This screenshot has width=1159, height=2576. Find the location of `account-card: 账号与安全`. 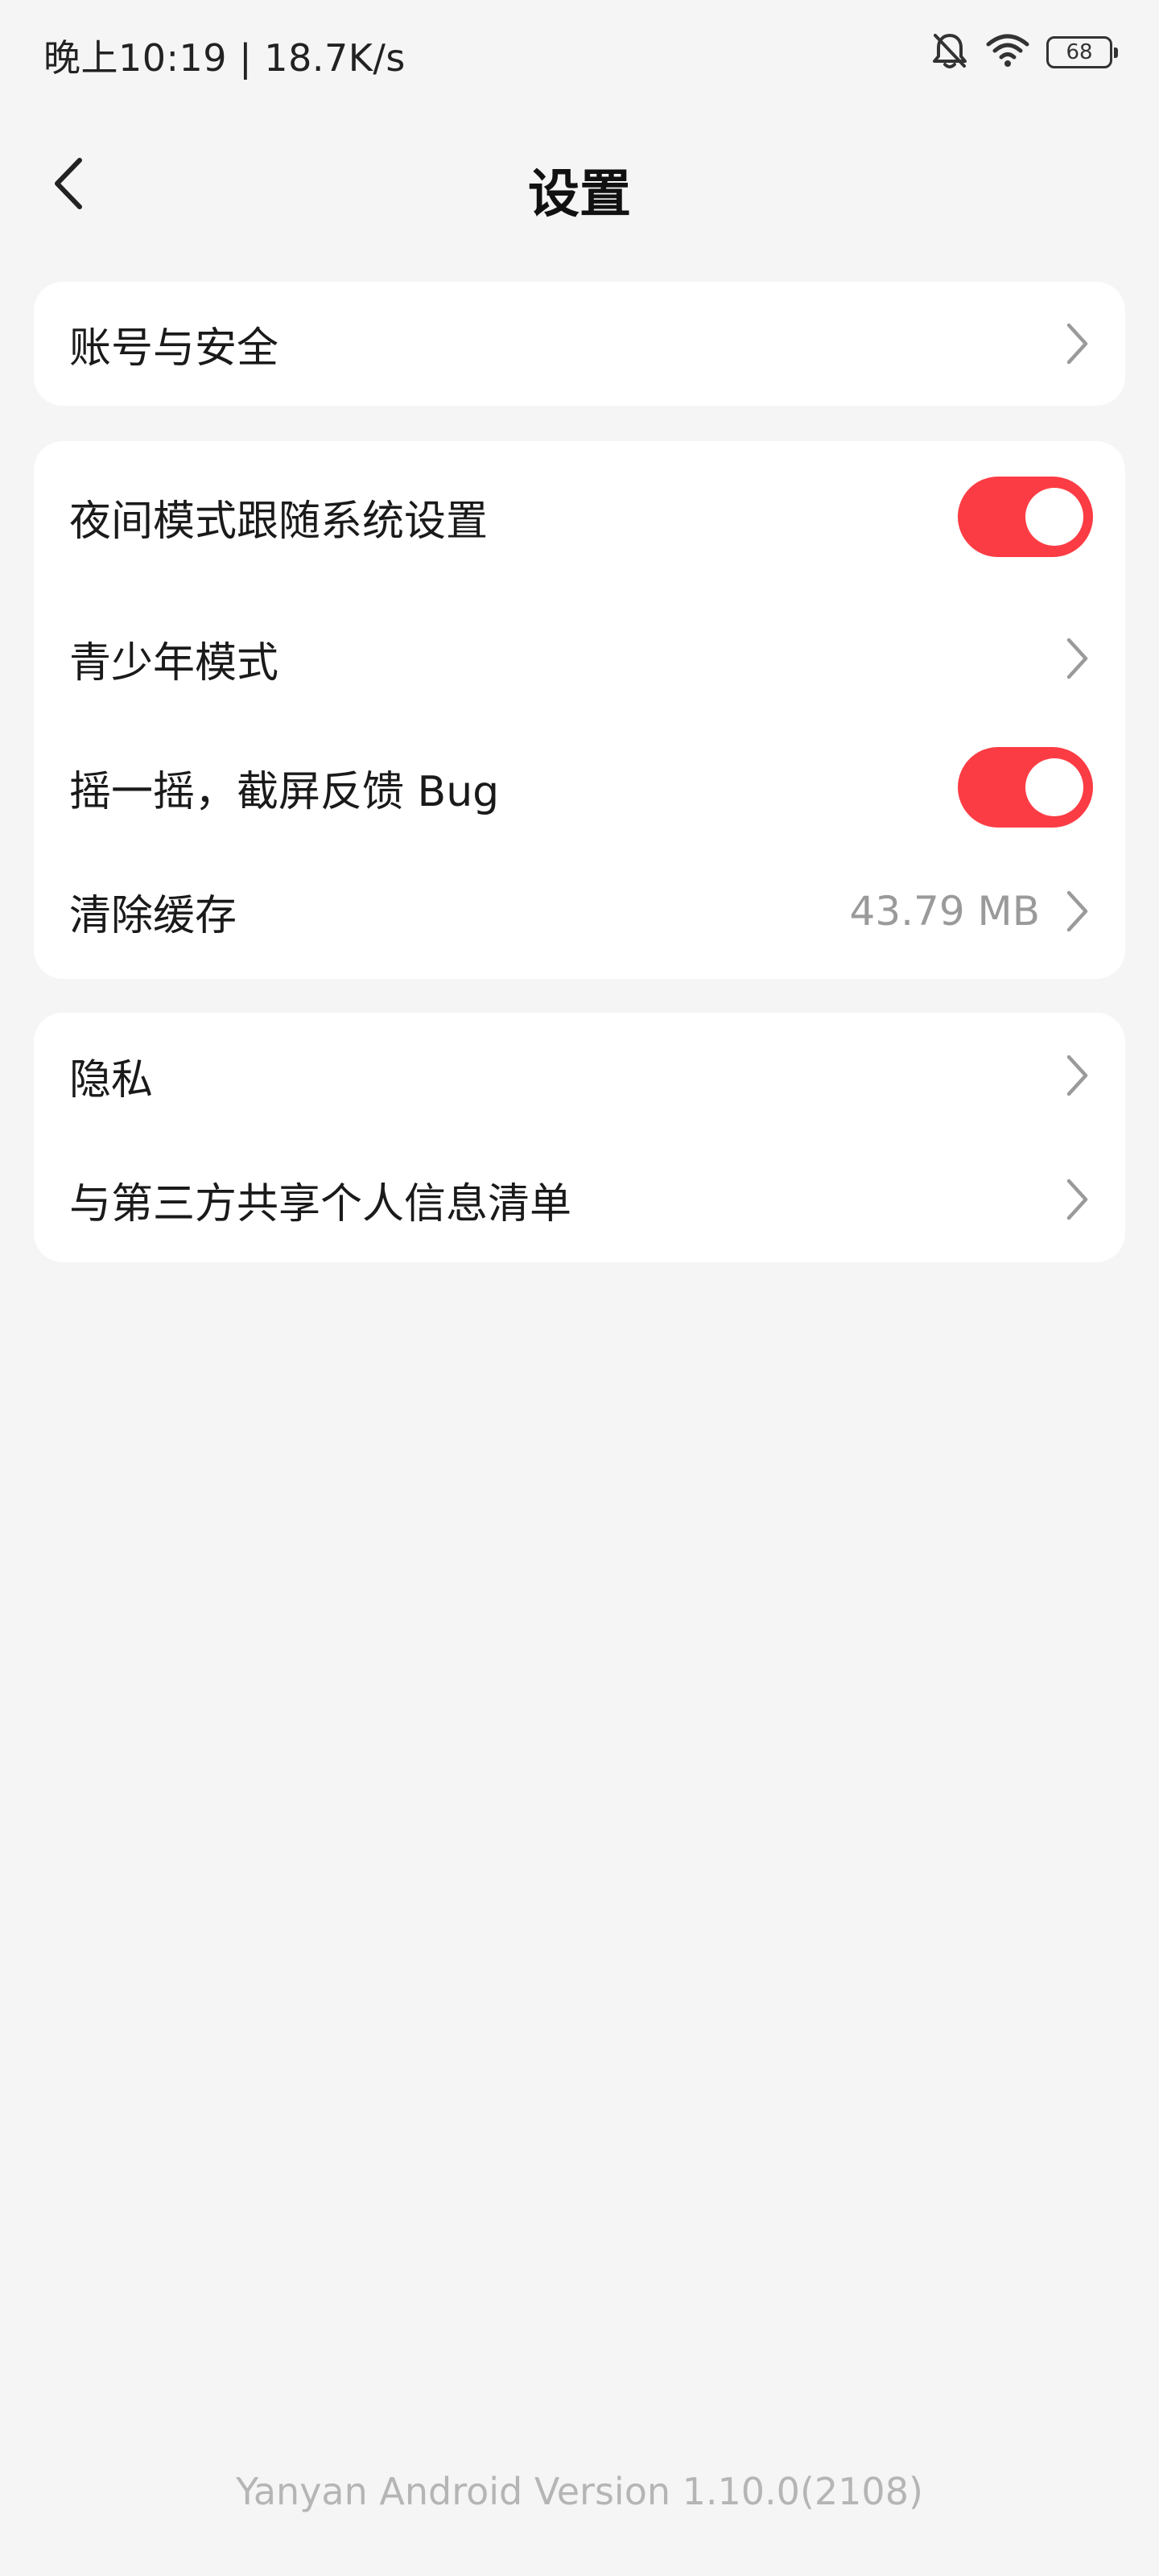

account-card: 账号与安全 is located at coordinates (579, 344).